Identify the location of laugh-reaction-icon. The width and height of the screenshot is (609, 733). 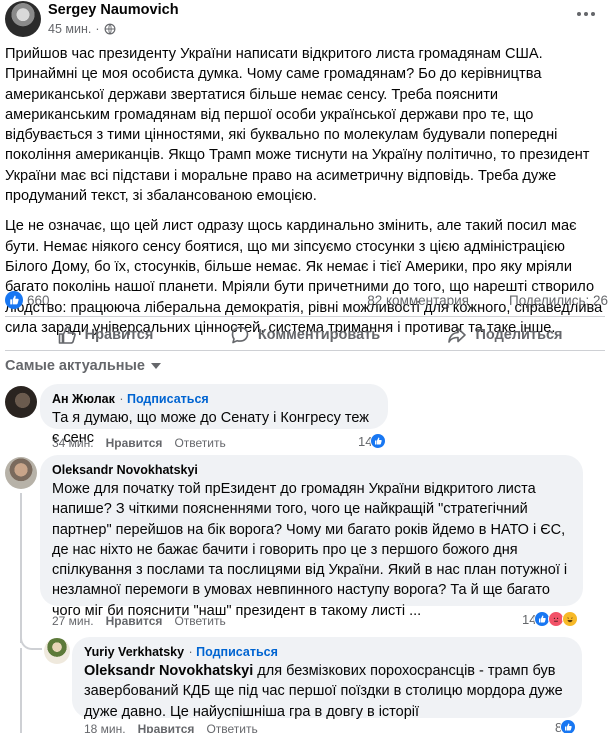
(570, 619).